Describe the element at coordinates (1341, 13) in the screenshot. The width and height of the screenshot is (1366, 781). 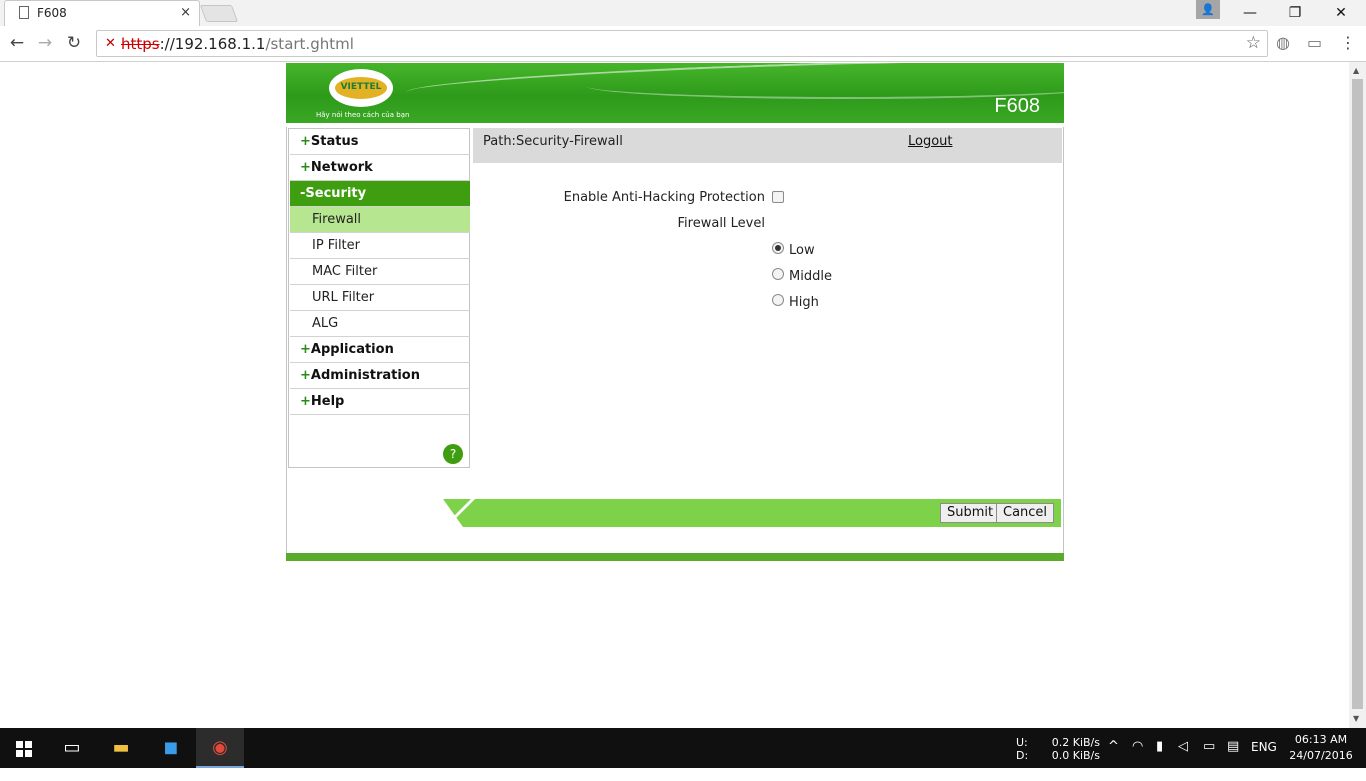
I see `window-close-button: ✕` at that location.